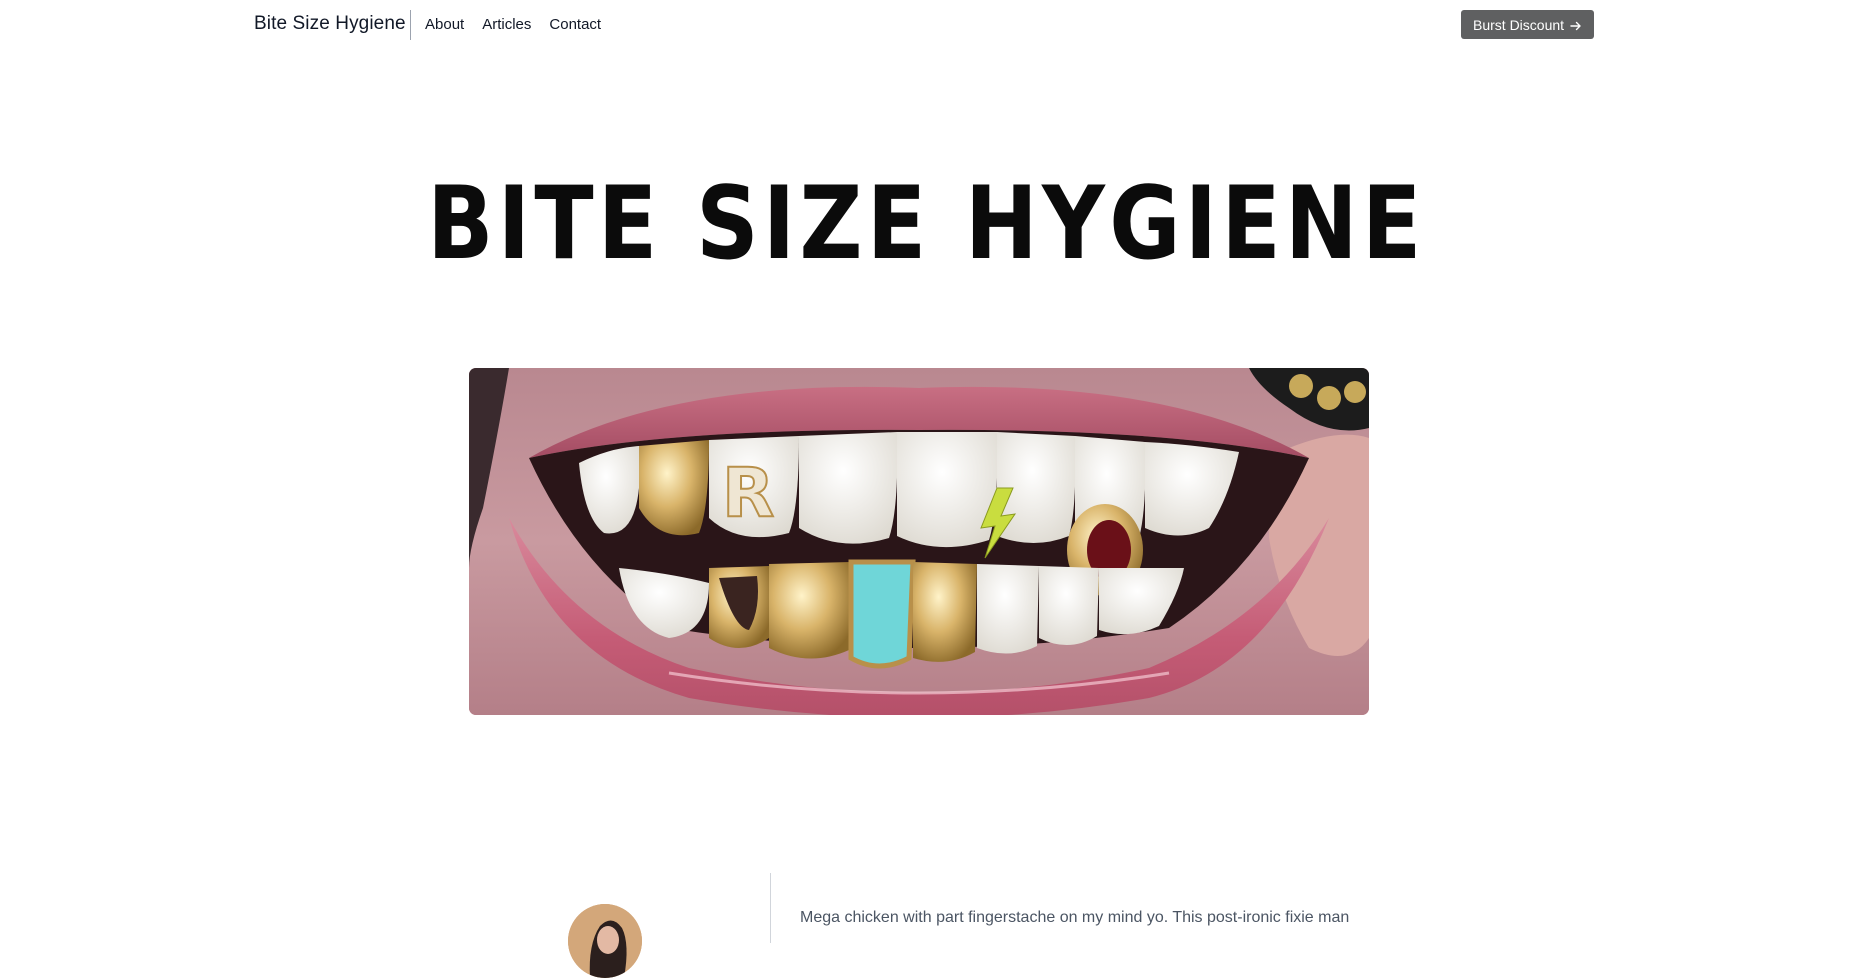  Describe the element at coordinates (575, 24) in the screenshot. I see `nav-contact: Contact` at that location.